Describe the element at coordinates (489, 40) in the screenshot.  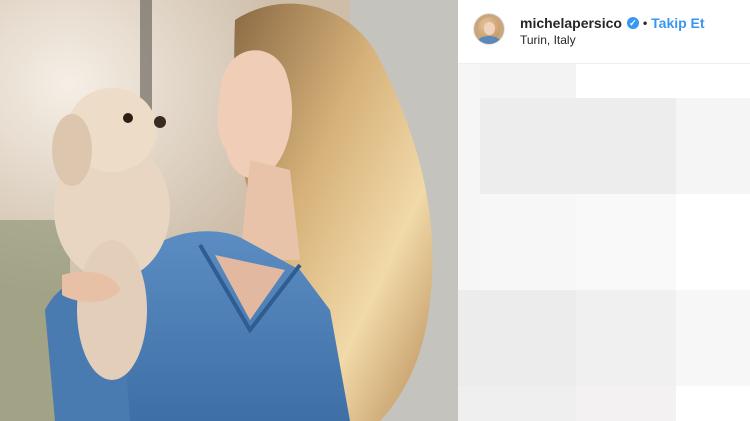
I see `avatar-shirt` at that location.